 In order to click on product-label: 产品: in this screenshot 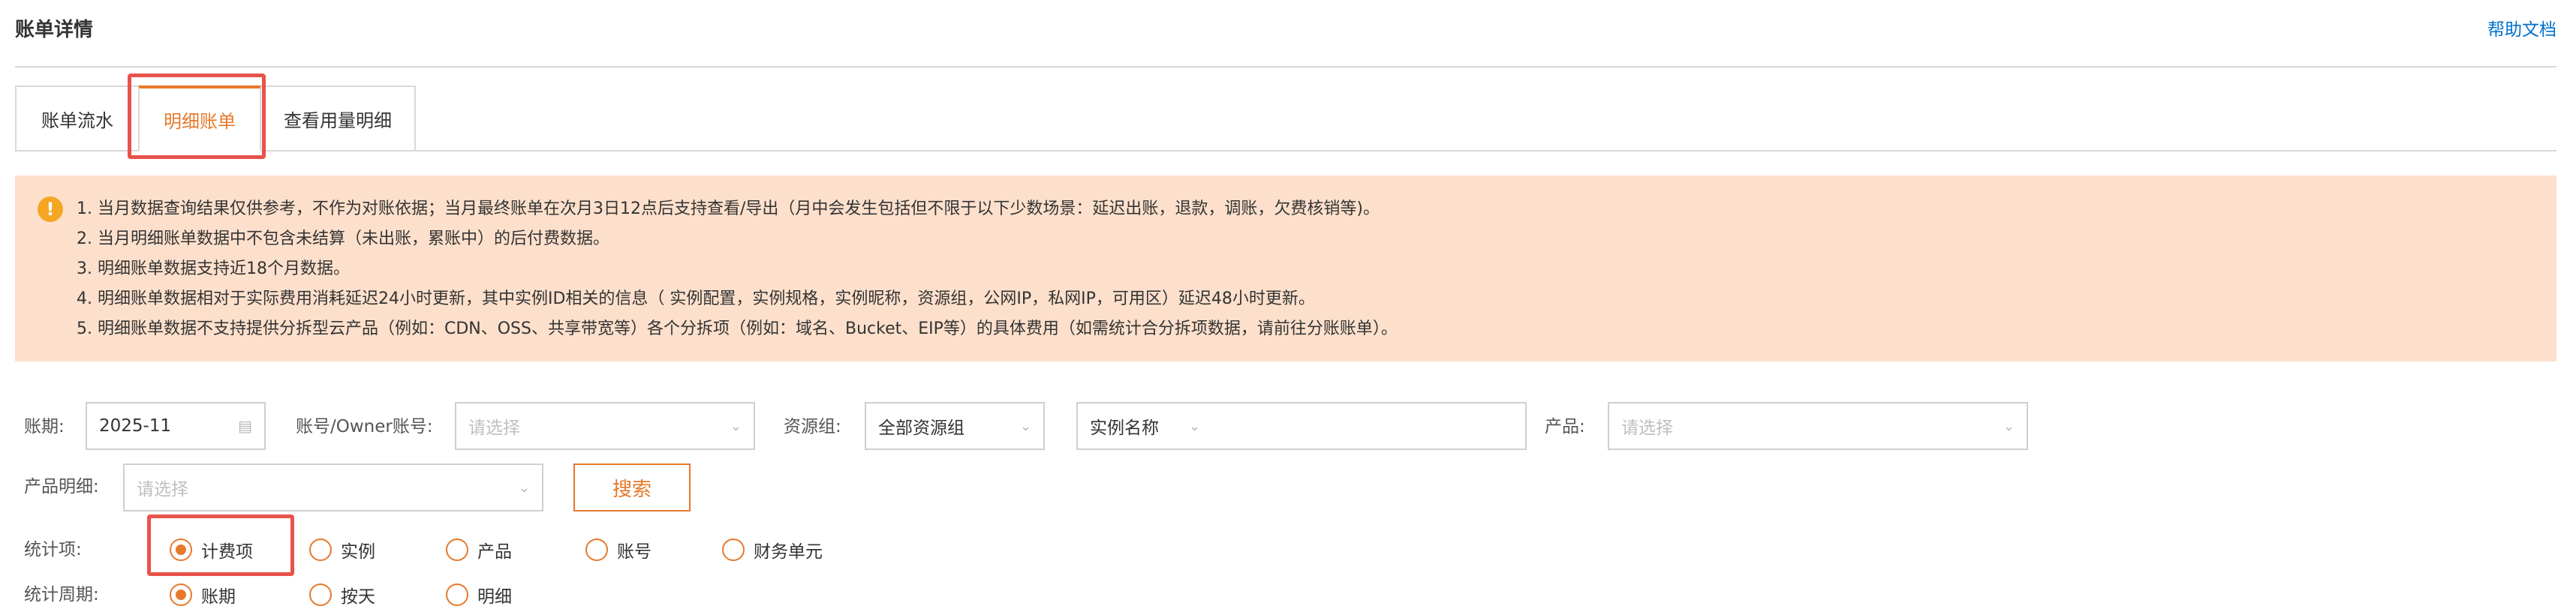, I will do `click(1565, 426)`.